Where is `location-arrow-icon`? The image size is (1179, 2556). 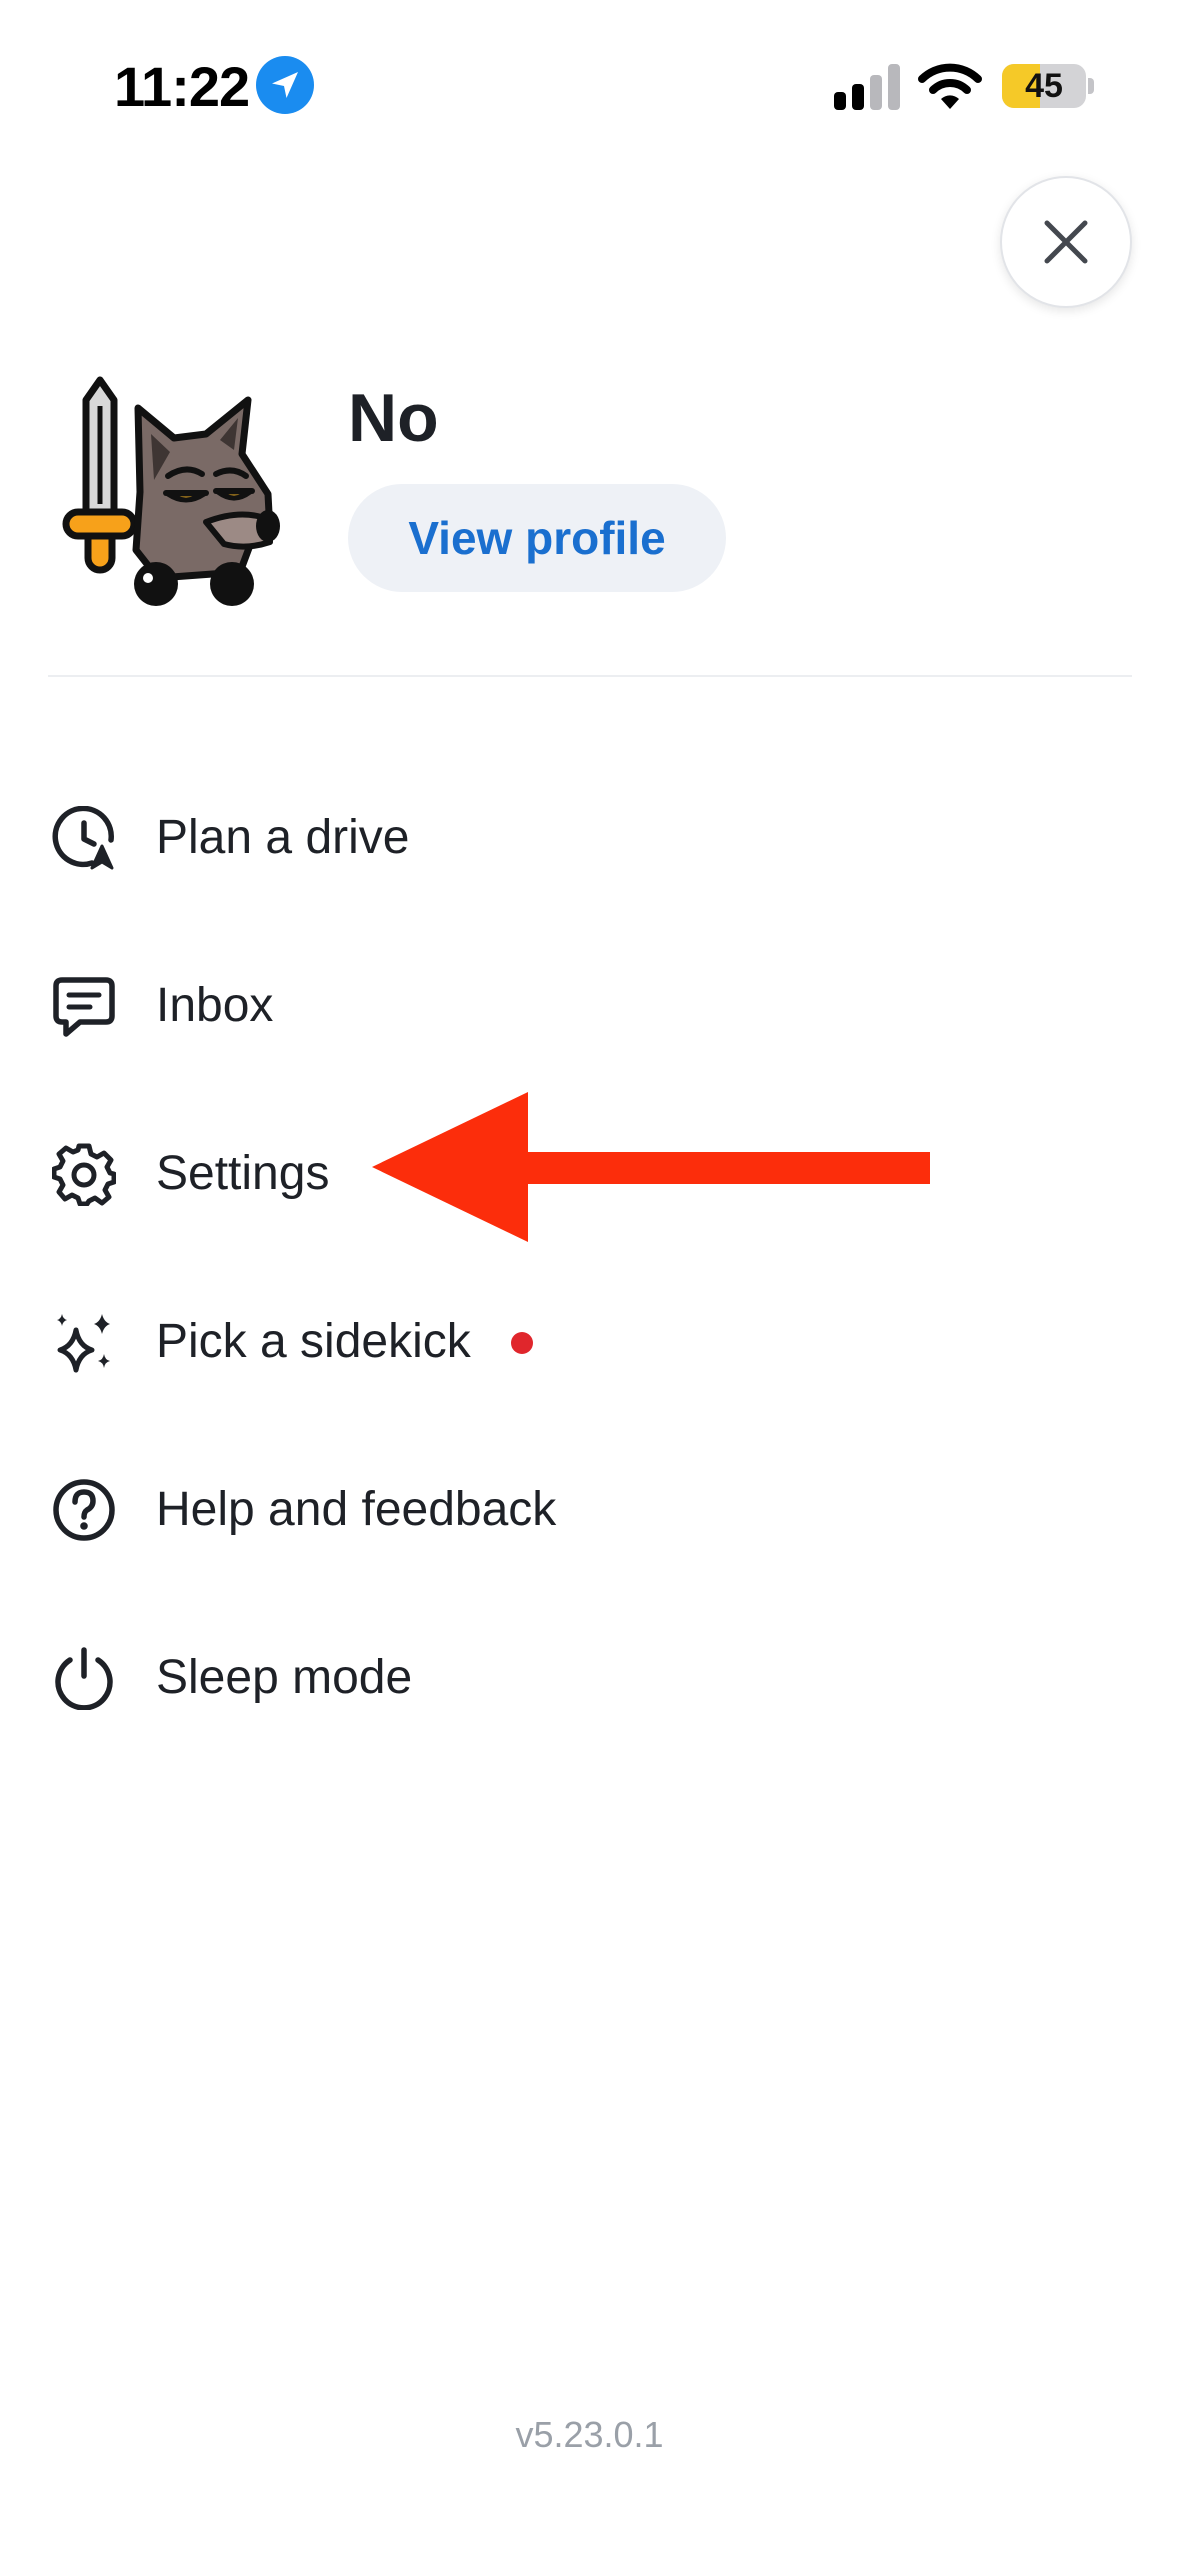 location-arrow-icon is located at coordinates (285, 85).